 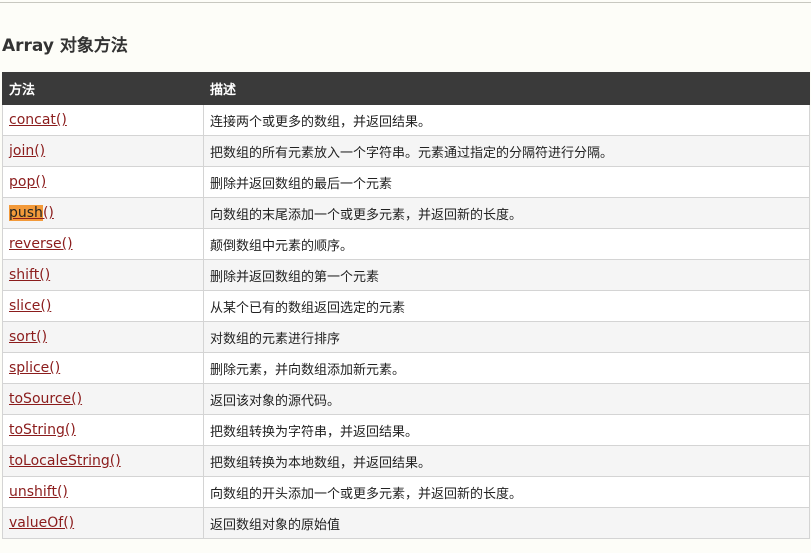 I want to click on method-link-tostring: toString(), so click(x=42, y=430).